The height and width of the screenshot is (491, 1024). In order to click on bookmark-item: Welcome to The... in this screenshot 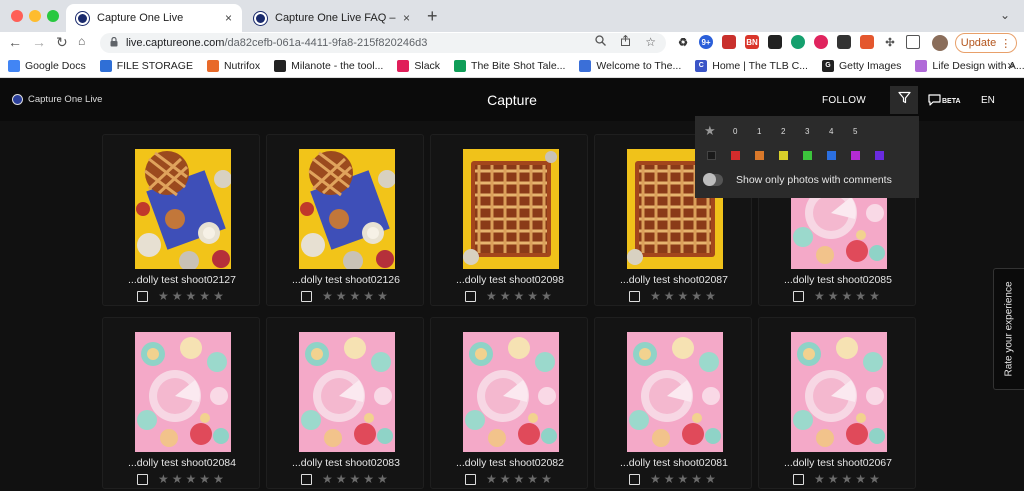, I will do `click(630, 65)`.